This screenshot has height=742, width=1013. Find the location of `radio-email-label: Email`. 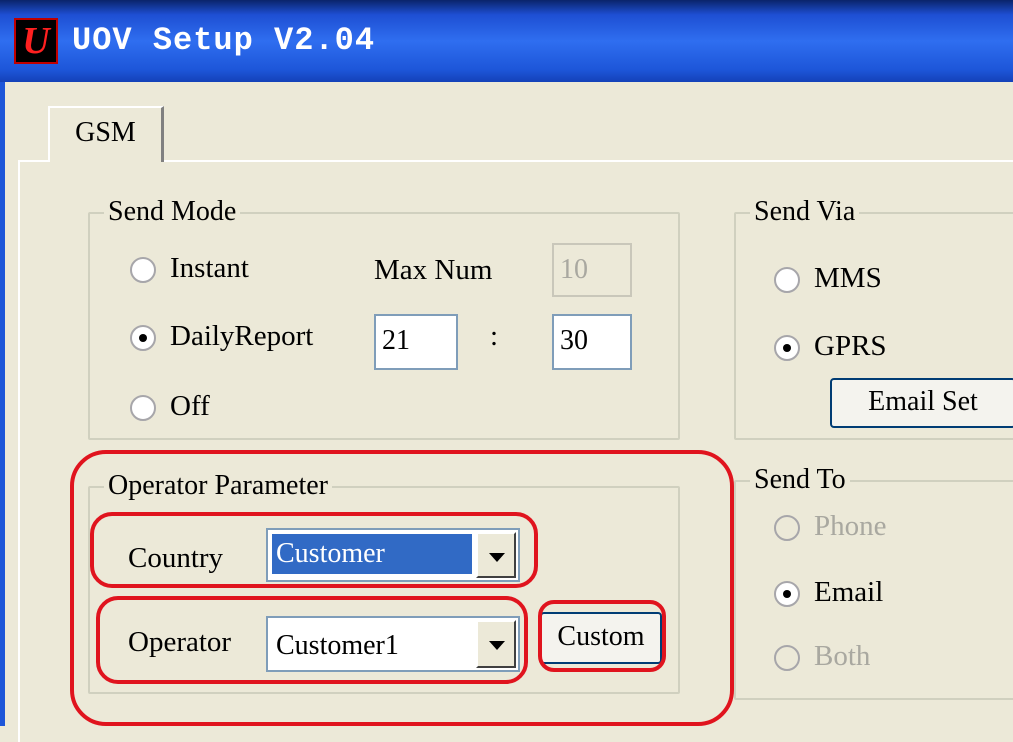

radio-email-label: Email is located at coordinates (849, 592).